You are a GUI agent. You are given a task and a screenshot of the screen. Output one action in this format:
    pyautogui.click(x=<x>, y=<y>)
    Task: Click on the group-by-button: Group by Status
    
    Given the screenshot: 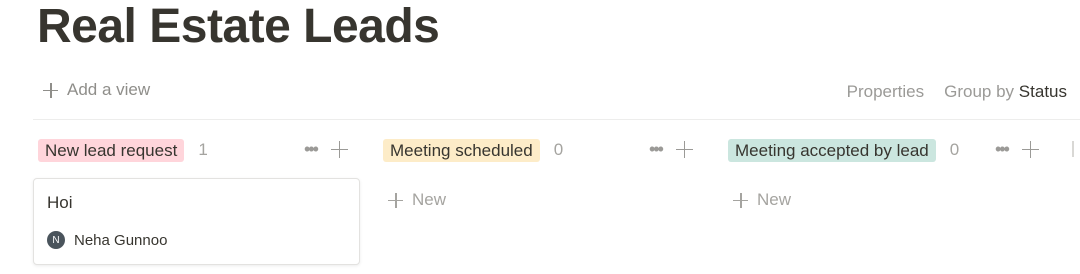 What is the action you would take?
    pyautogui.click(x=1005, y=92)
    